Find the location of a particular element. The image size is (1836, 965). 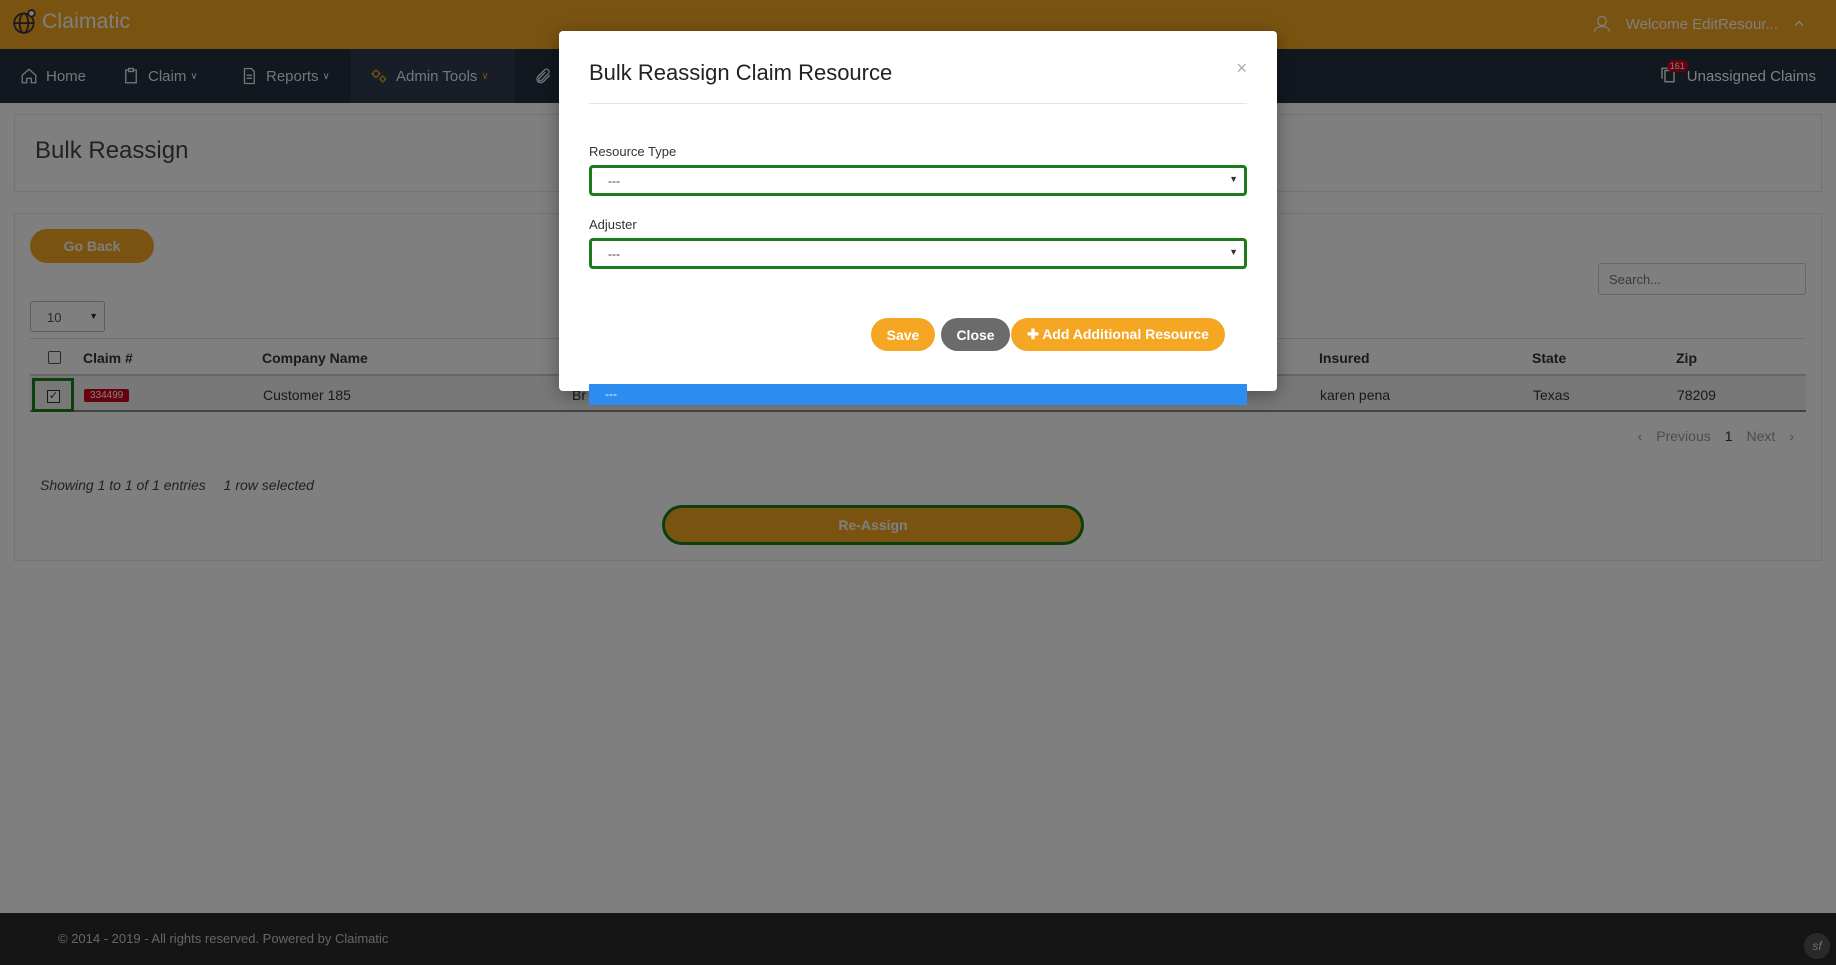

close-icon: × is located at coordinates (1241, 68).